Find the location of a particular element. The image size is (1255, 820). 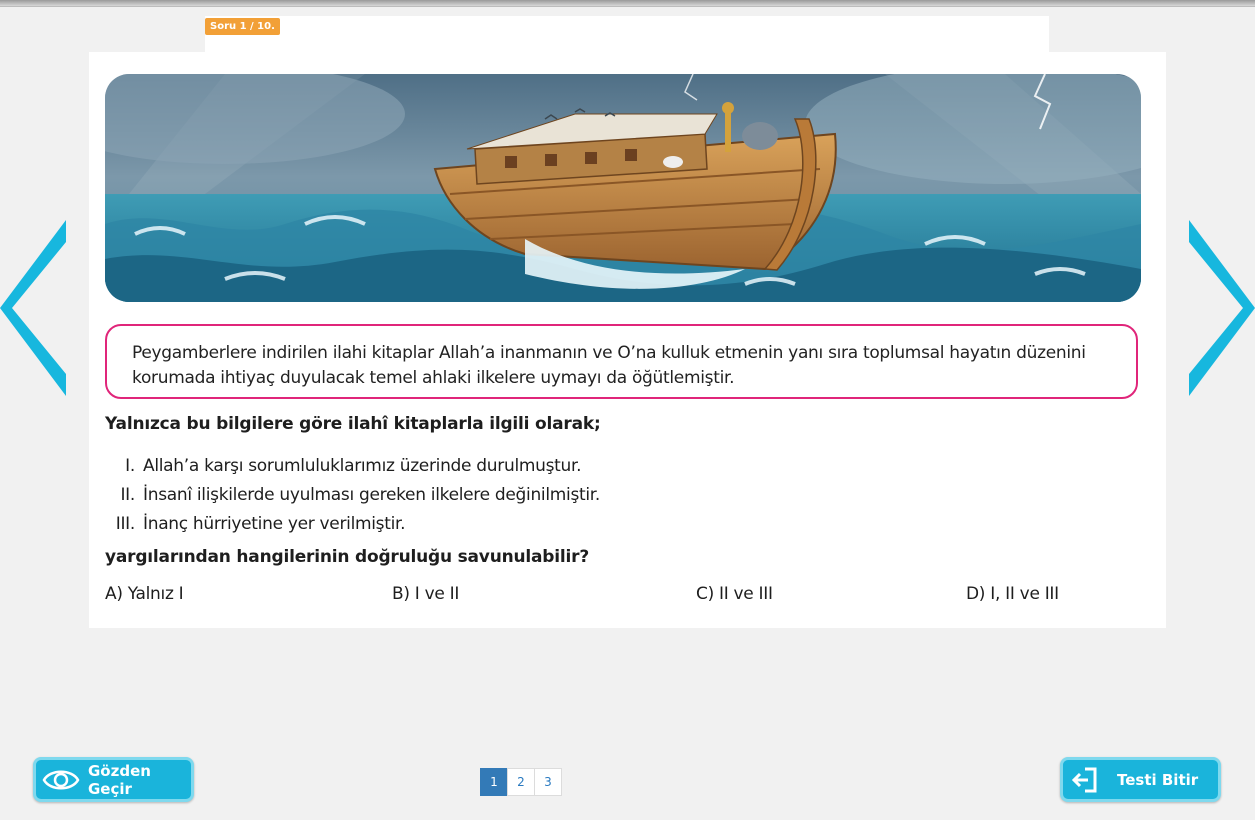

review-button: Gözden Geçir is located at coordinates (113, 779).